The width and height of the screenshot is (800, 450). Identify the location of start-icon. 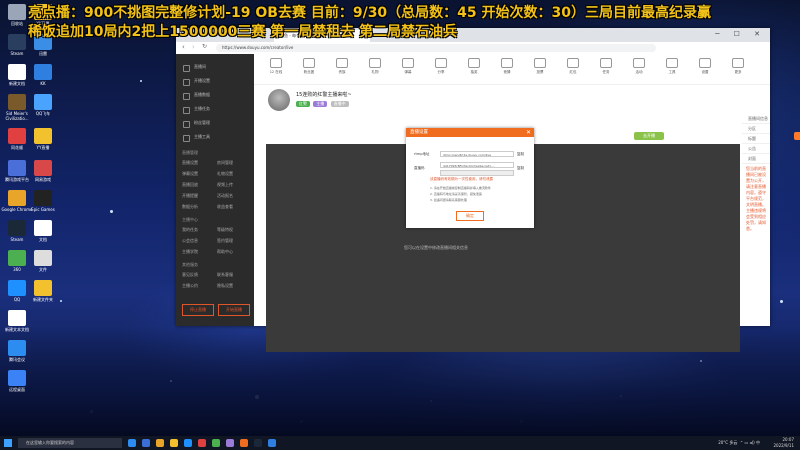
(8, 443).